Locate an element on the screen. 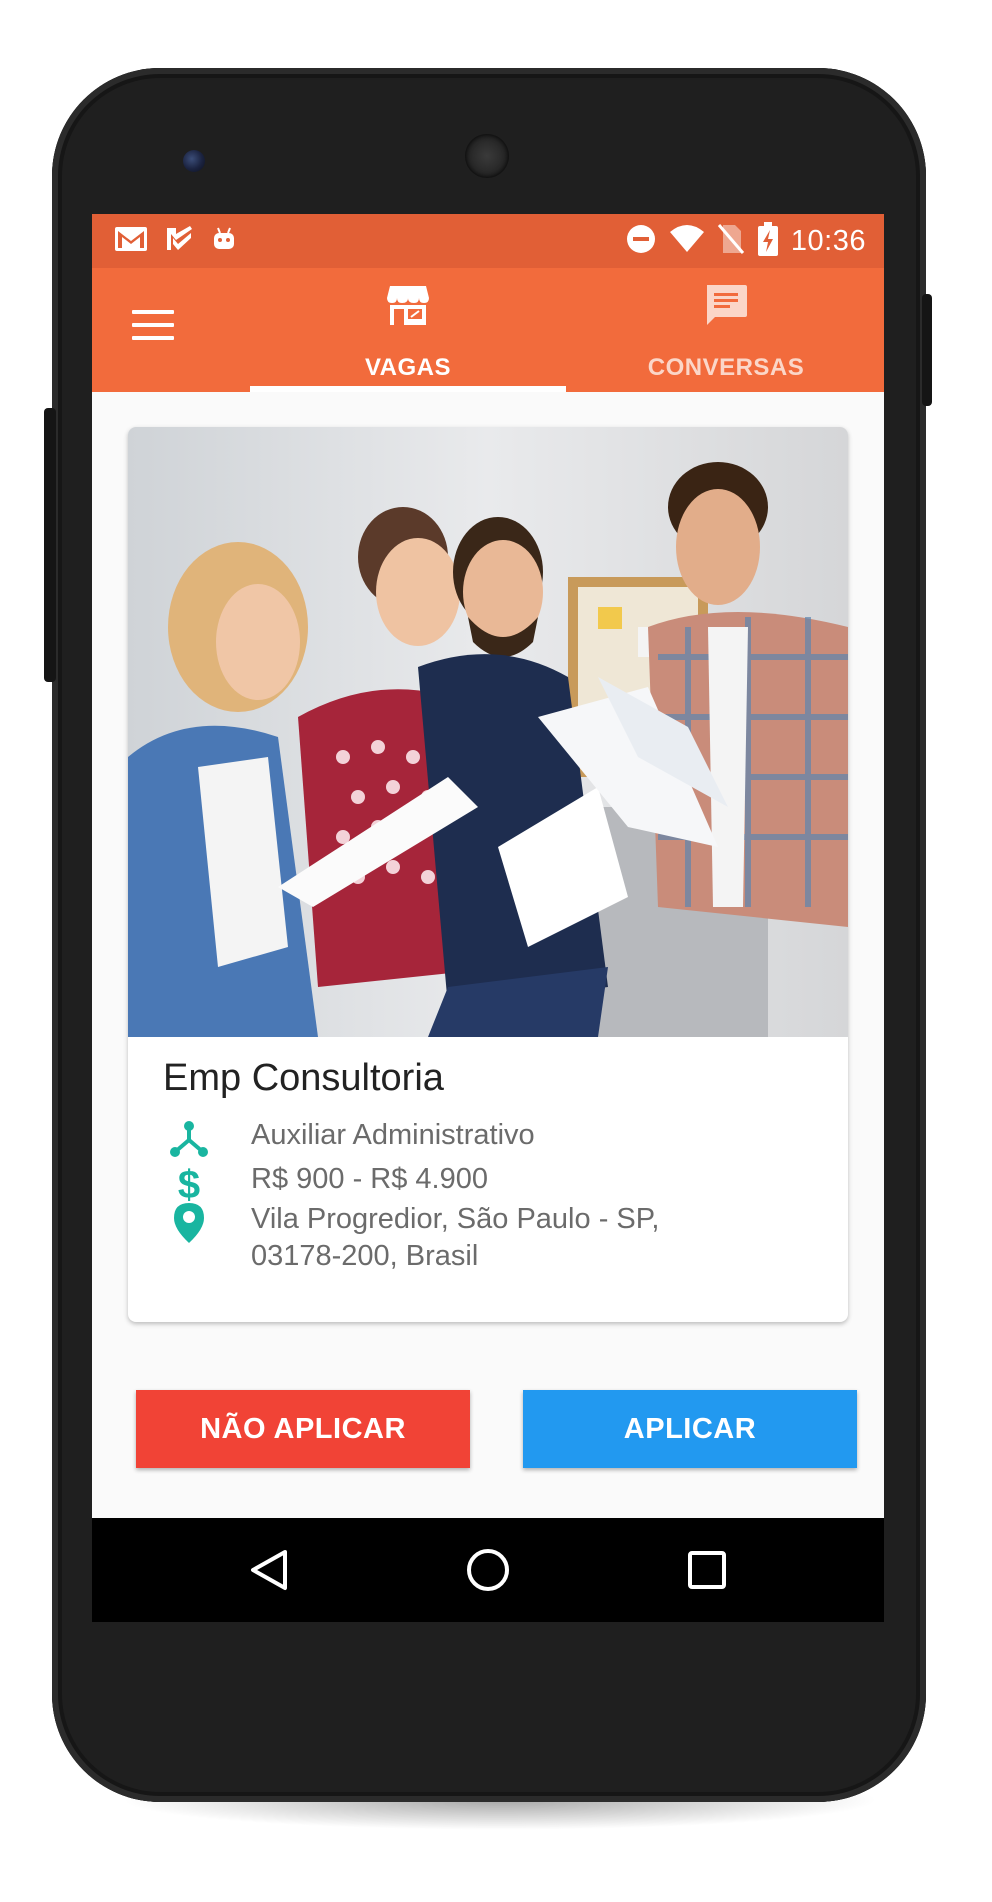  tab-vagas-label: VAGAS is located at coordinates (408, 367).